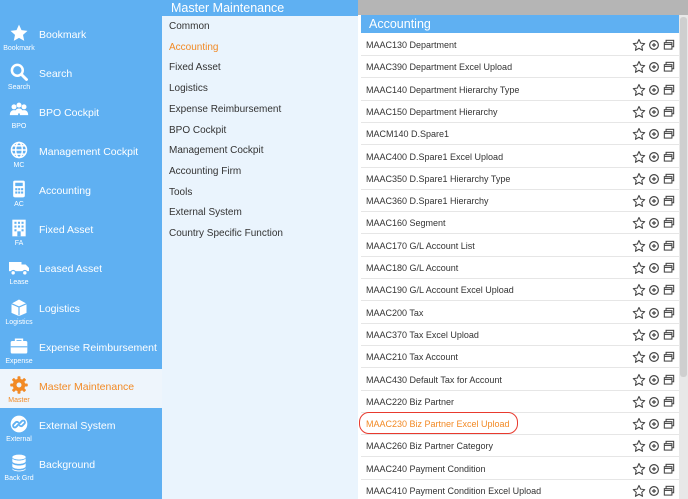 The image size is (688, 499). Describe the element at coordinates (439, 67) in the screenshot. I see `function-link: MAAC390 Department Excel Upload` at that location.